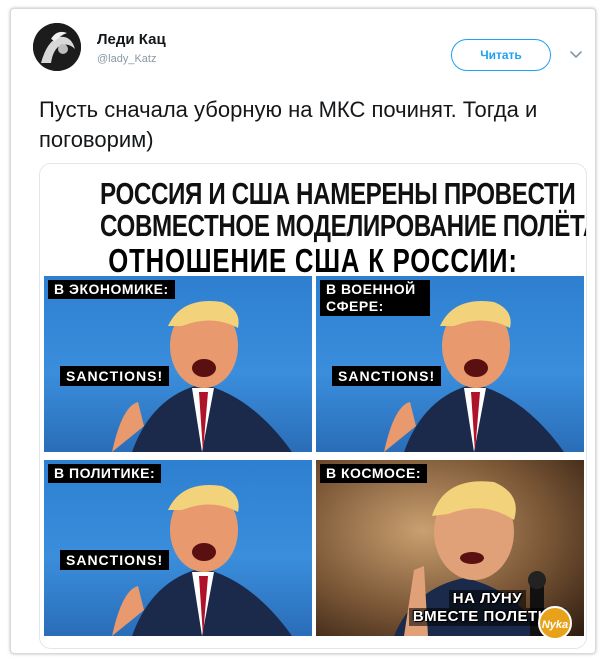 This screenshot has width=604, height=660. I want to click on panel-label: В ВОЕННОЙ СФЕРЕ:, so click(375, 298).